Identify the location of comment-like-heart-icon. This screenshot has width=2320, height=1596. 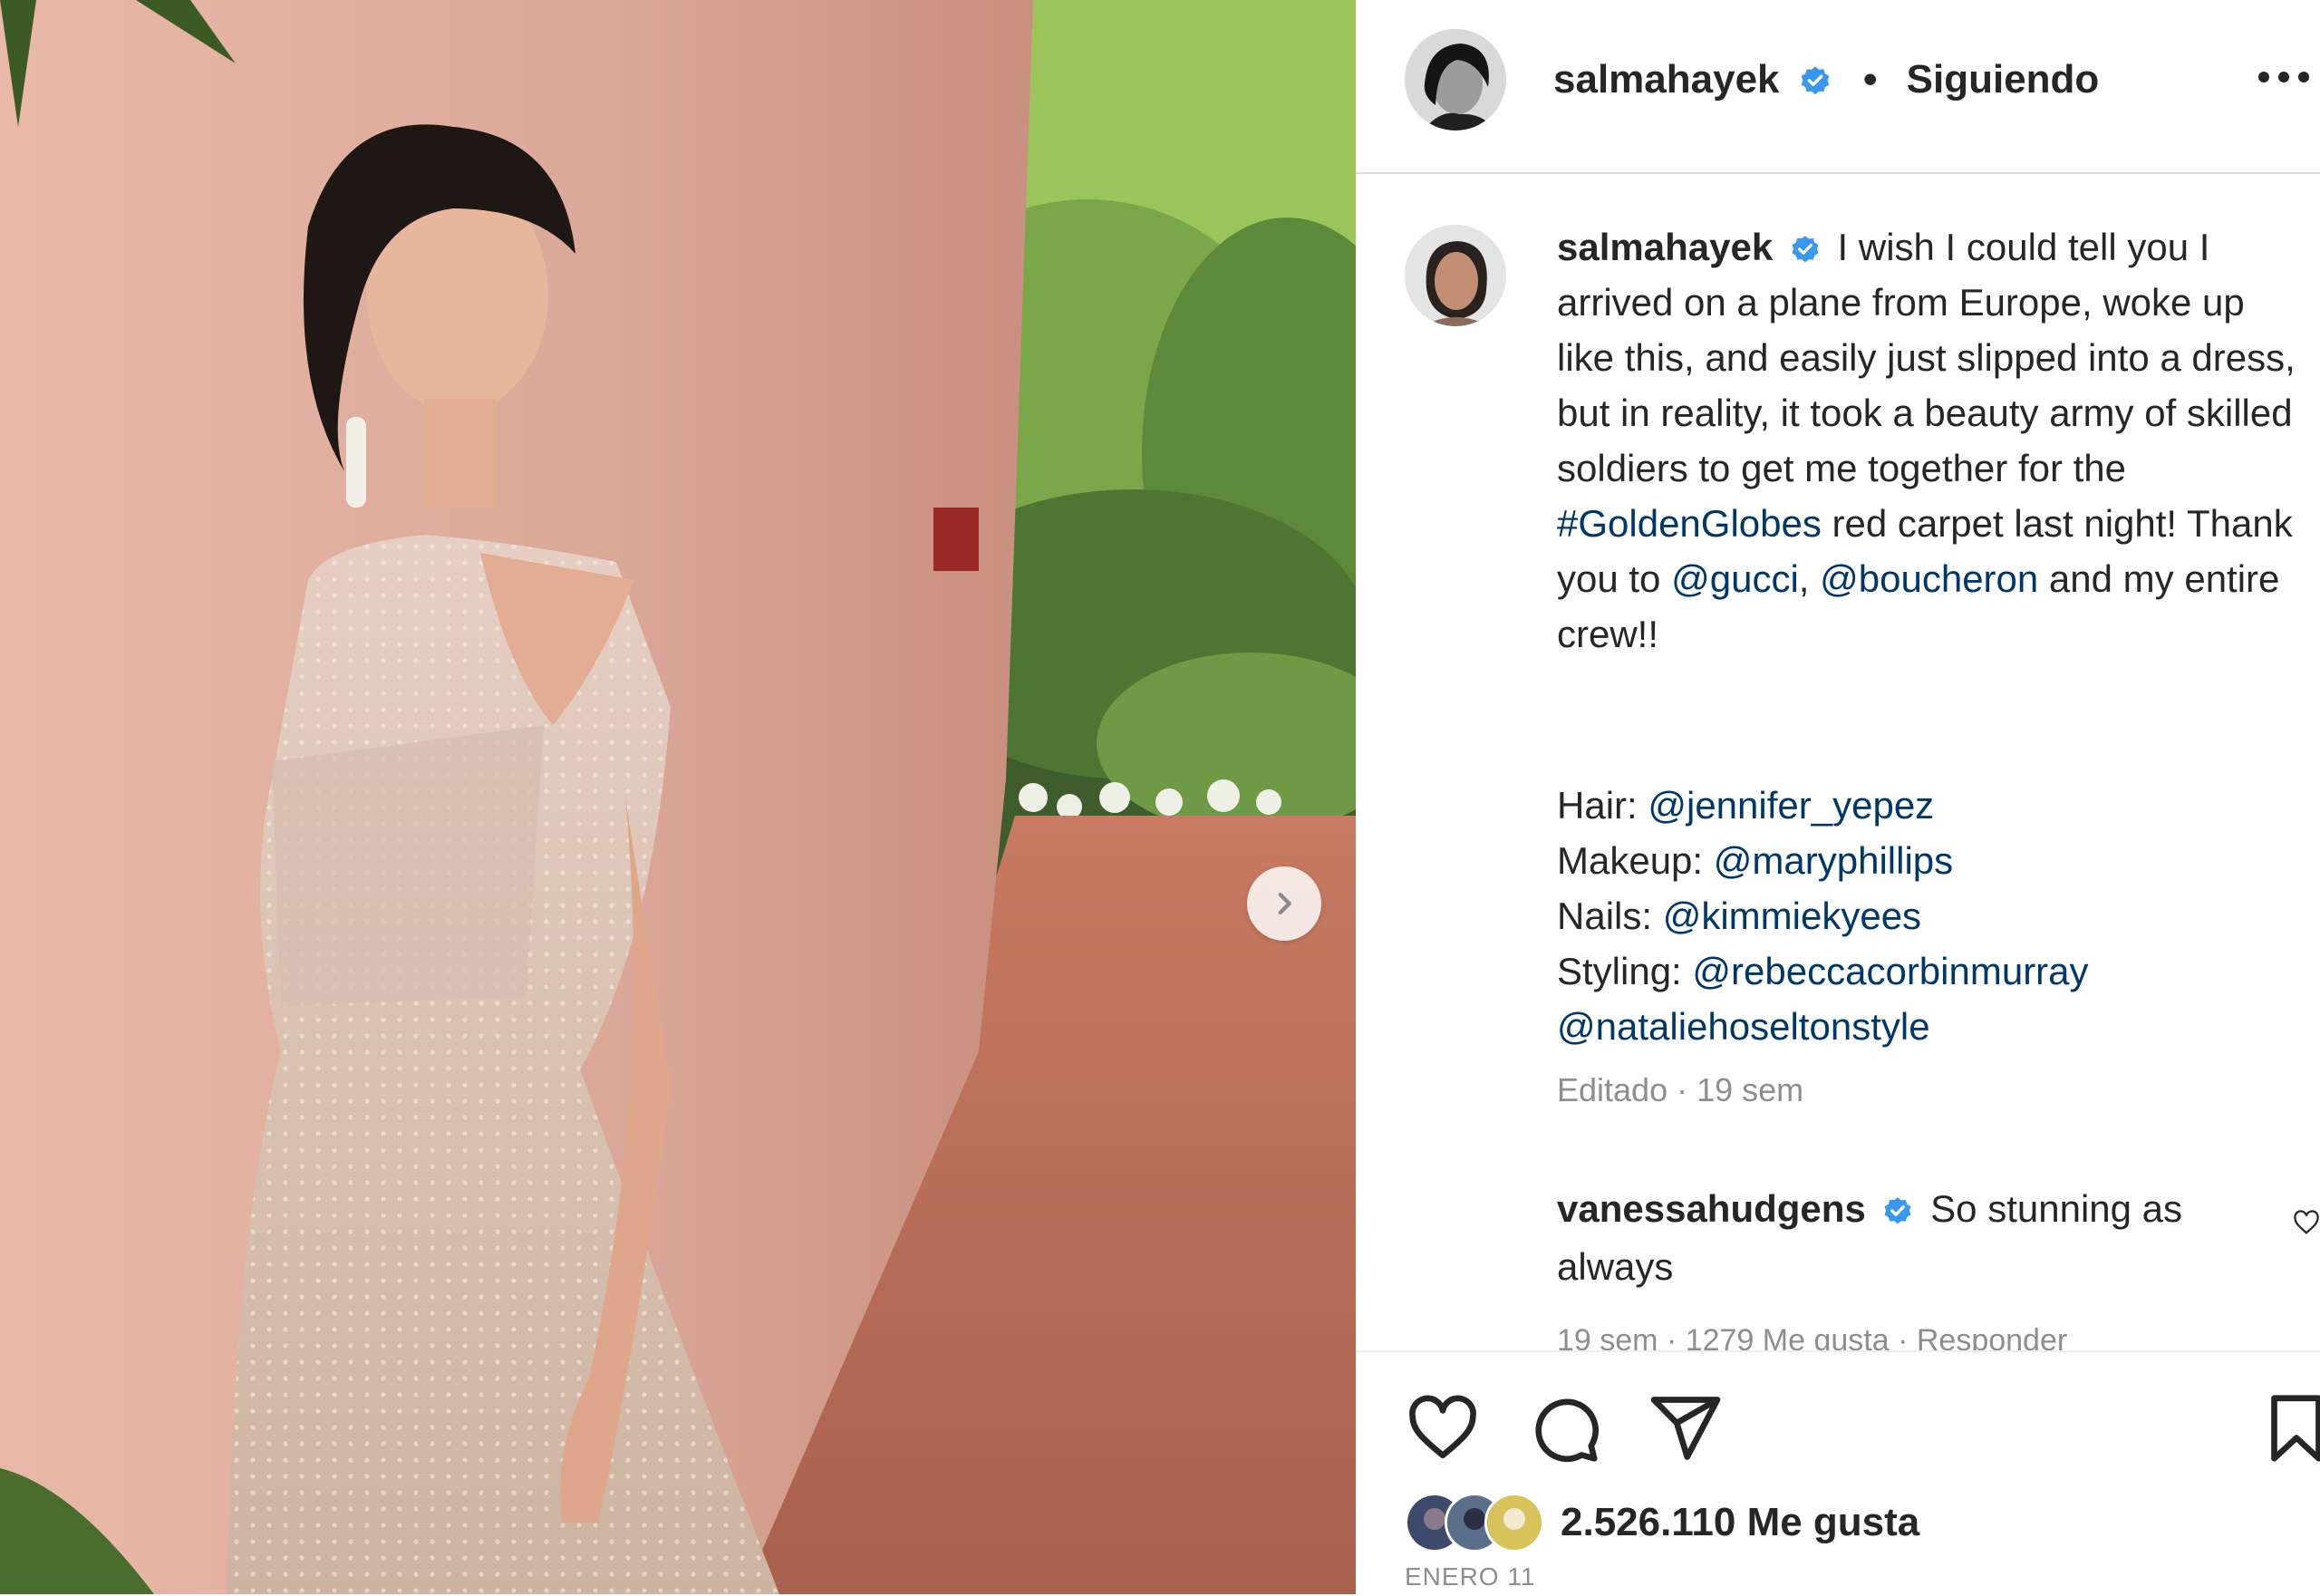
(2306, 1222).